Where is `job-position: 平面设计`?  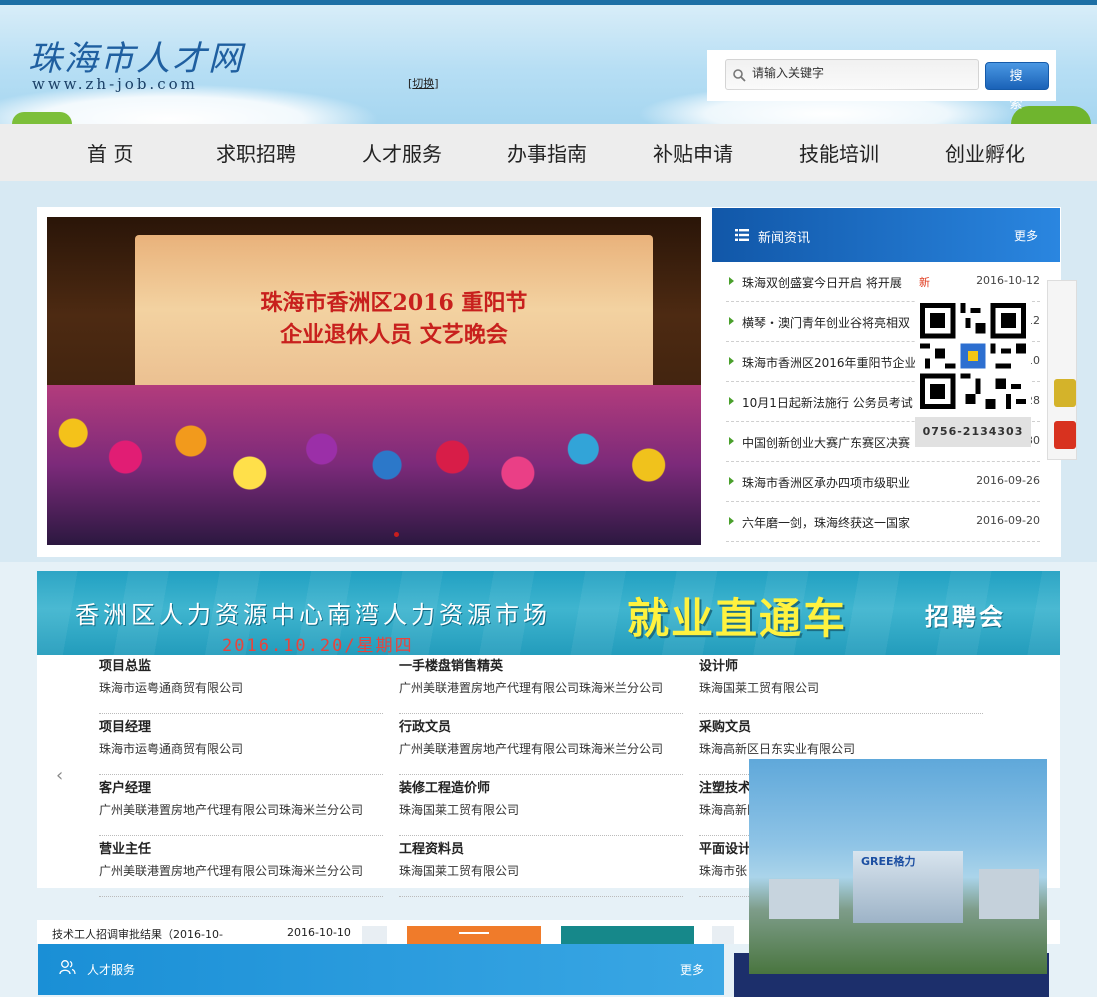 job-position: 平面设计 is located at coordinates (724, 847).